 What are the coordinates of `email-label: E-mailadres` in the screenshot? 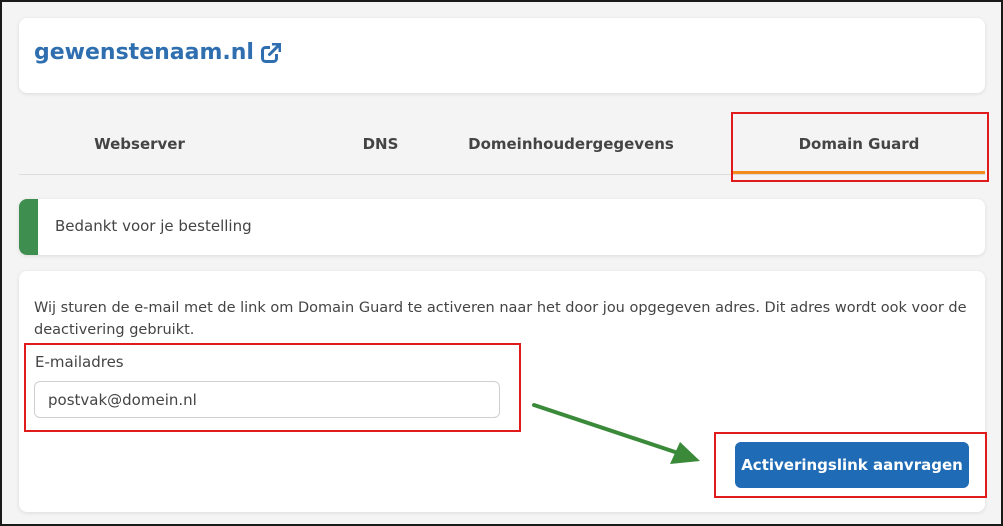 It's located at (79, 362).